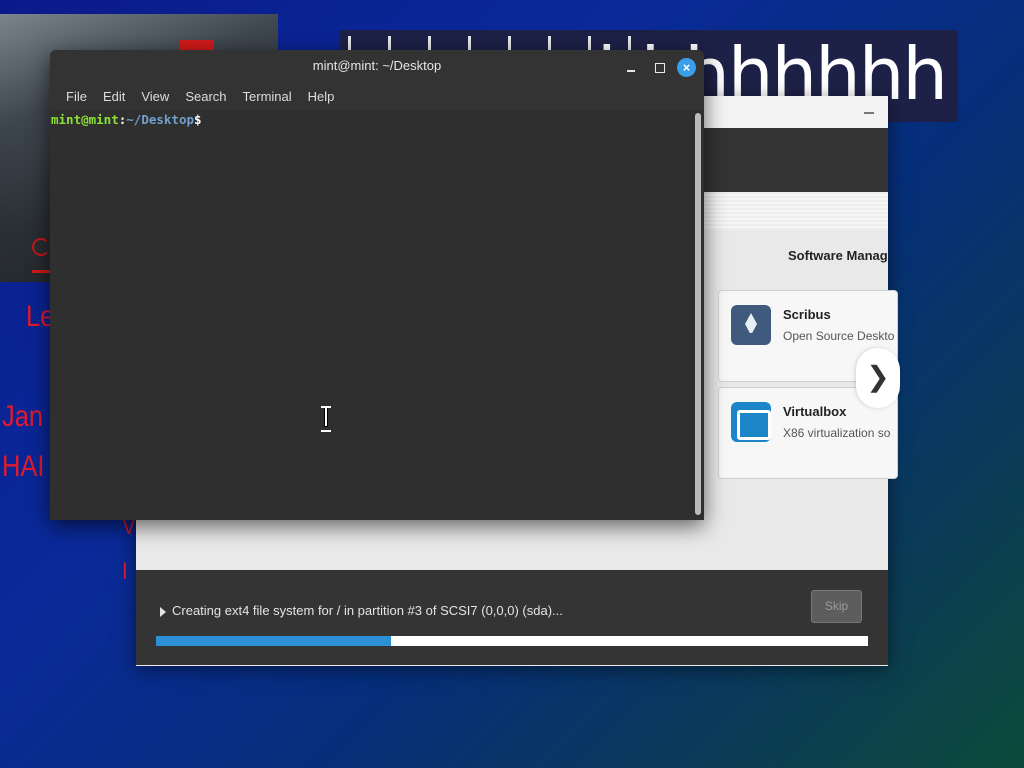 This screenshot has height=768, width=1024. I want to click on wallpaper-red-line, so click(41, 271).